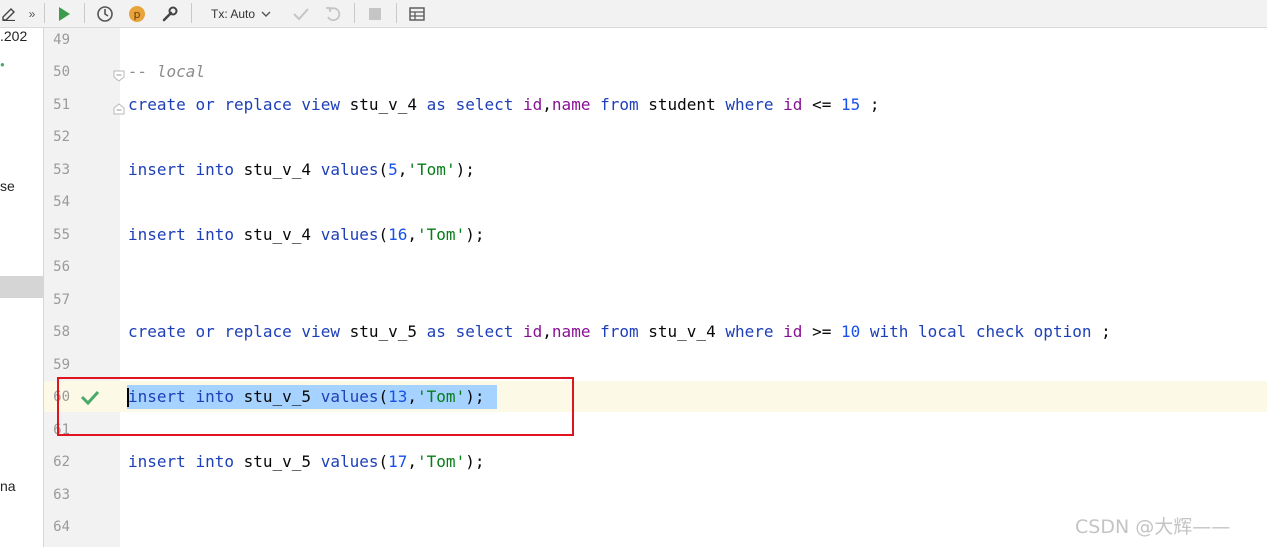 This screenshot has height=547, width=1267. I want to click on code-line-50: -- local, so click(166, 72).